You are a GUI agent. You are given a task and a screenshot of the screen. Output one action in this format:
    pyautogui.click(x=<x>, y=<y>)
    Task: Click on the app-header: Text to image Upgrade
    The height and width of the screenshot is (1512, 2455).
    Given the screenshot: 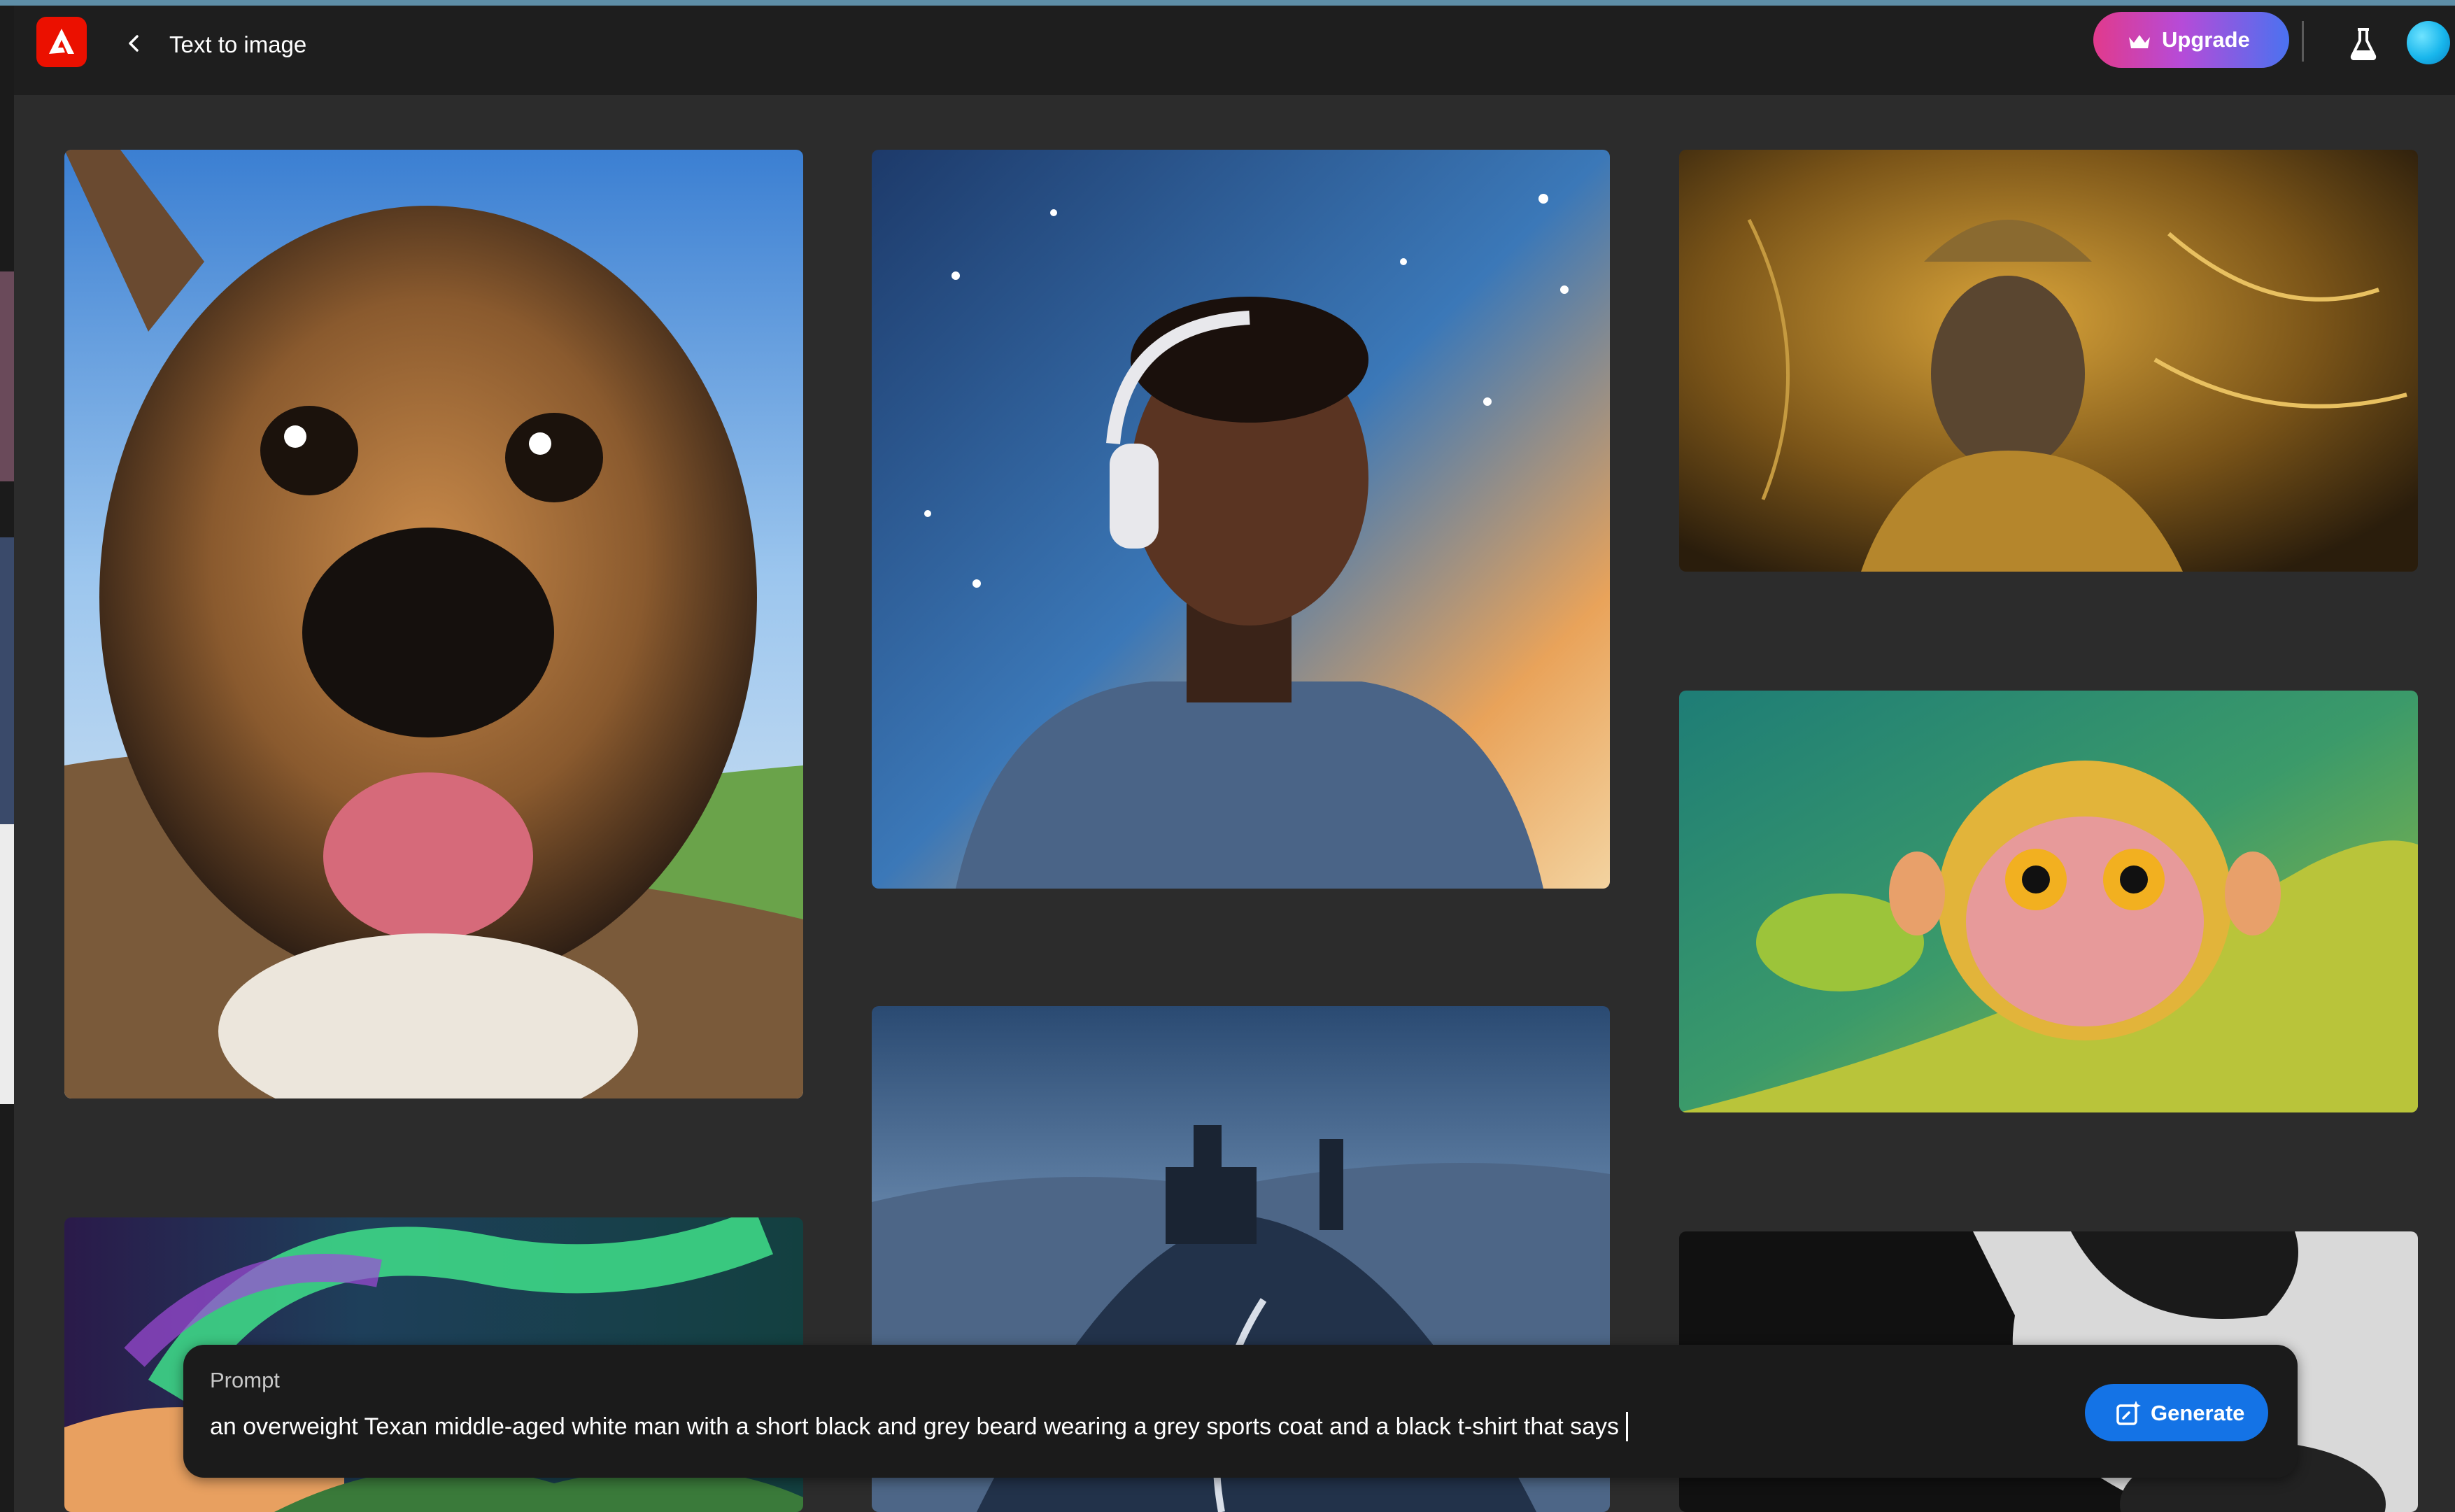 What is the action you would take?
    pyautogui.click(x=1234, y=50)
    